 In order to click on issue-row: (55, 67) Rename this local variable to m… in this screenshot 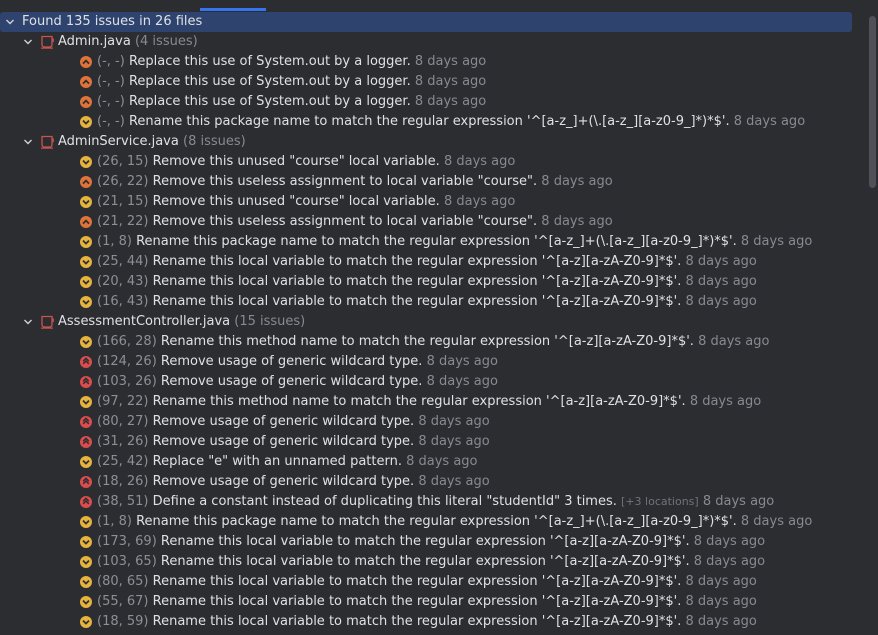, I will do `click(433, 602)`.